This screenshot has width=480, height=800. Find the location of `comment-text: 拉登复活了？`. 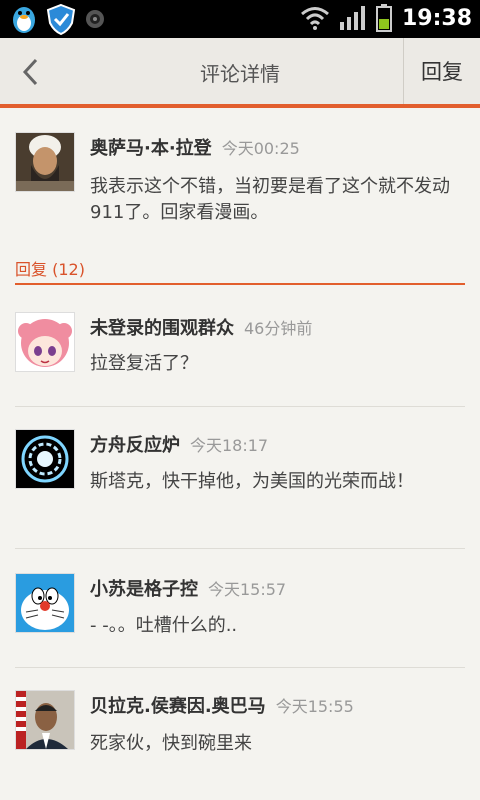

comment-text: 拉登复活了？ is located at coordinates (144, 363).